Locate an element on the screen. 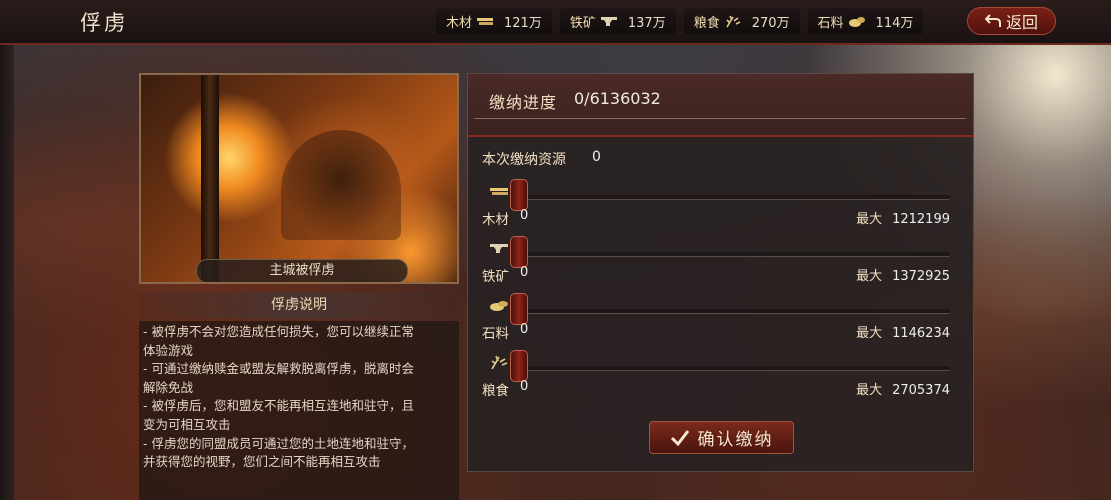 The height and width of the screenshot is (500, 1111). contribution-label: 本次缴纳资源 is located at coordinates (524, 160).